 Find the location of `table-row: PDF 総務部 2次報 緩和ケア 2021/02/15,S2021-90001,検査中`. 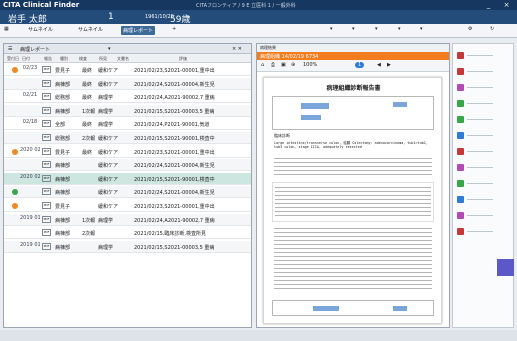

table-row: PDF 総務部 2次報 緩和ケア 2021/02/15,S2021-90001,検査中 is located at coordinates (127, 138).